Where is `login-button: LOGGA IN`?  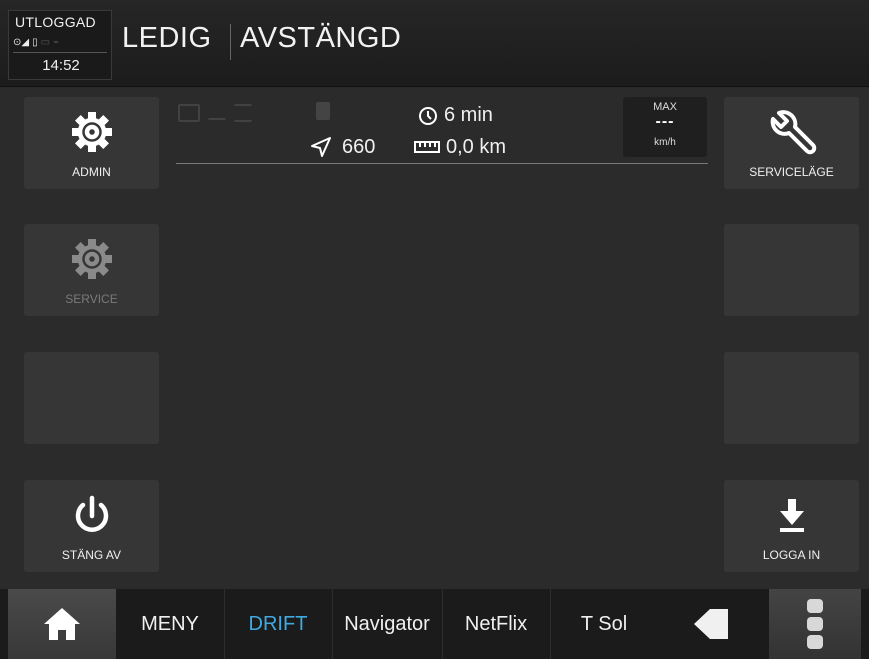
login-button: LOGGA IN is located at coordinates (791, 526).